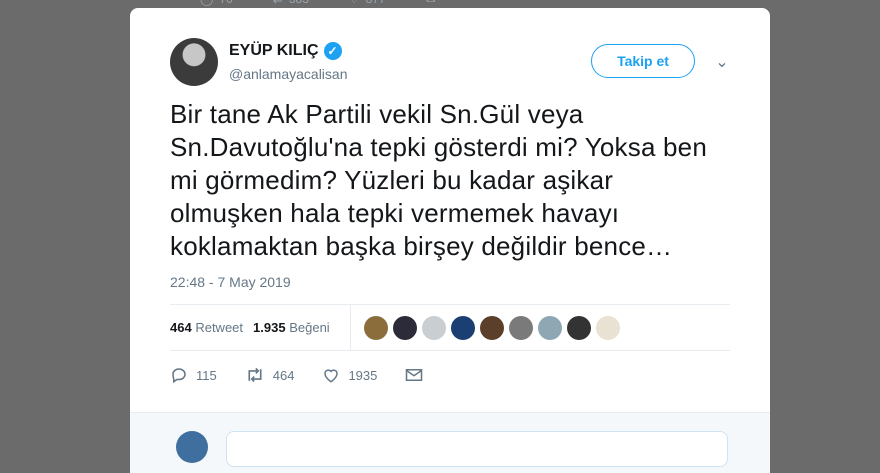  I want to click on tweet-actions: 115 464 1935, so click(310, 375).